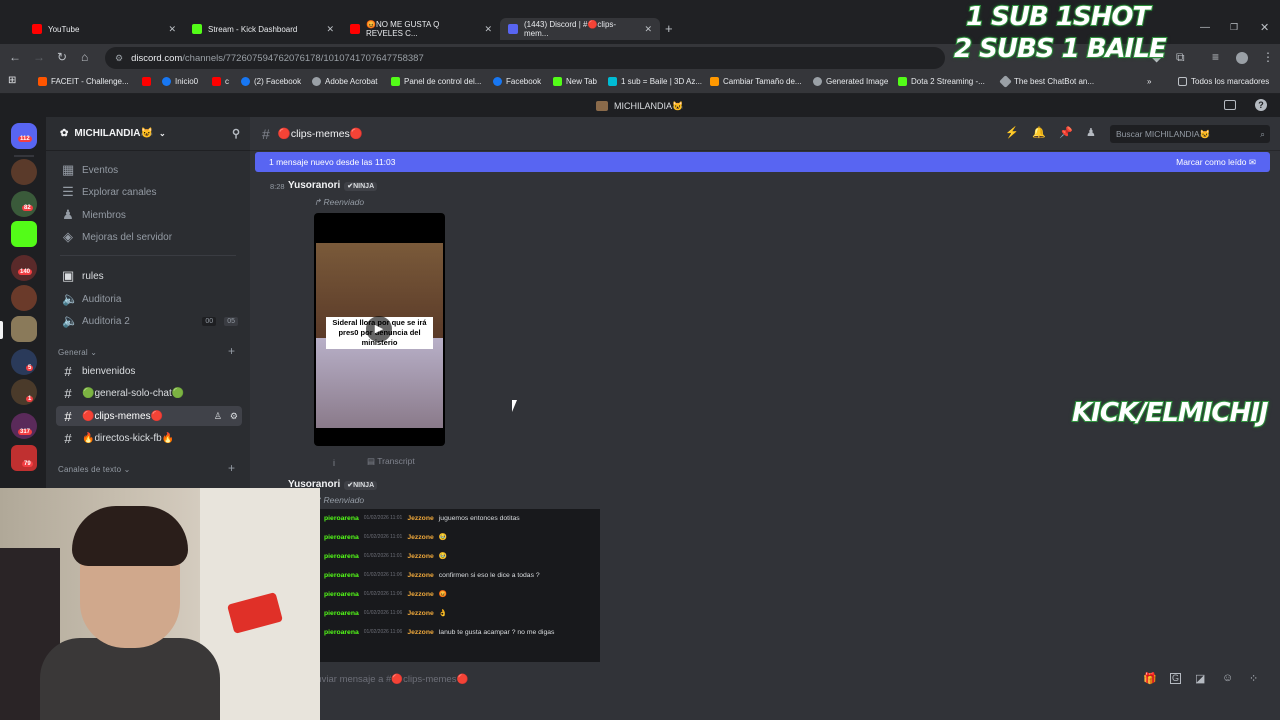 This screenshot has height=720, width=1280. Describe the element at coordinates (119, 58) in the screenshot. I see `site-info-icon: ⚙` at that location.